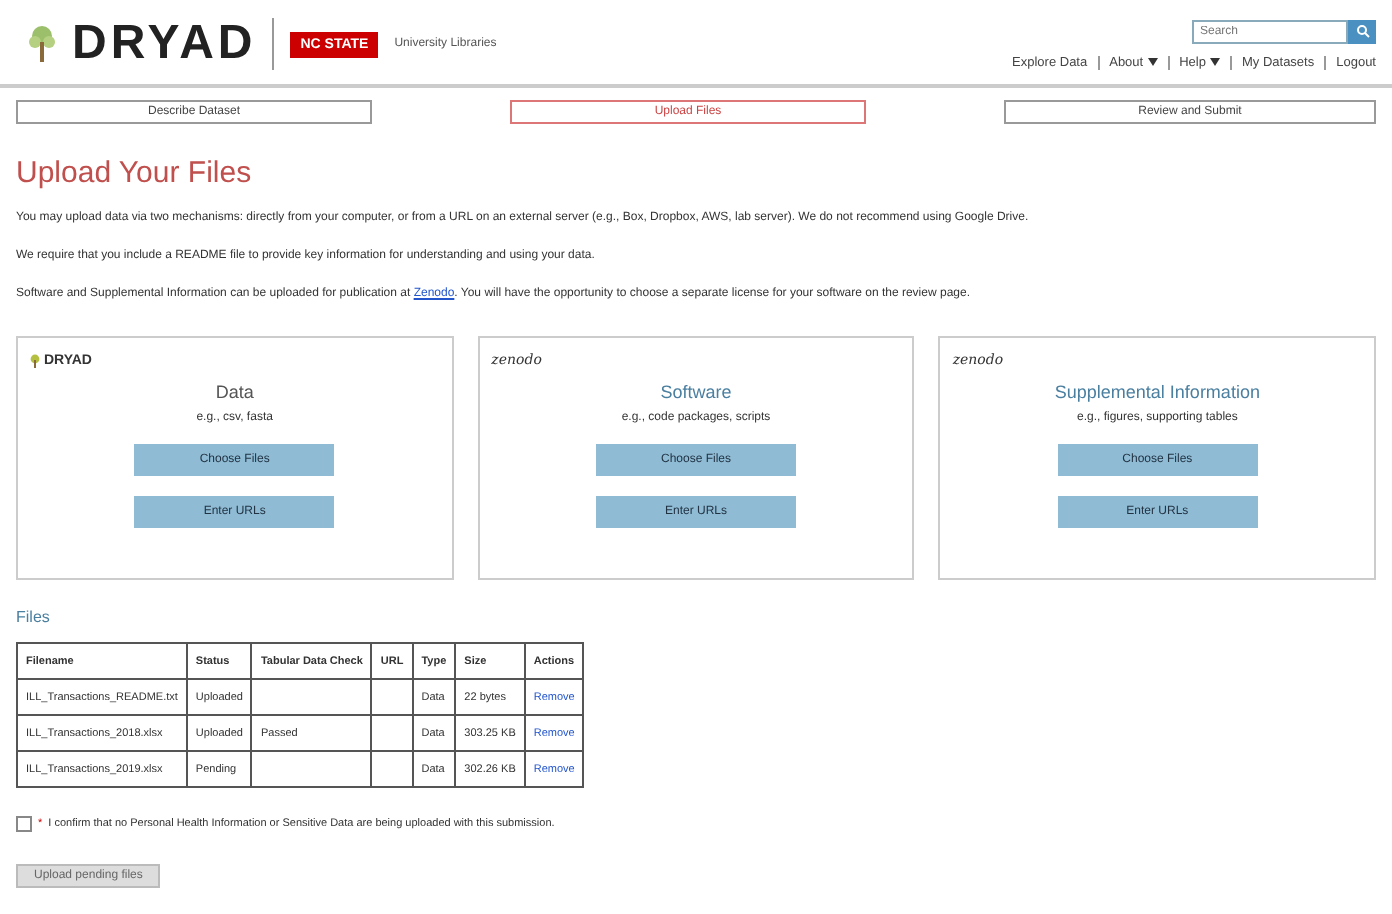  I want to click on card-title: Data, so click(234, 392).